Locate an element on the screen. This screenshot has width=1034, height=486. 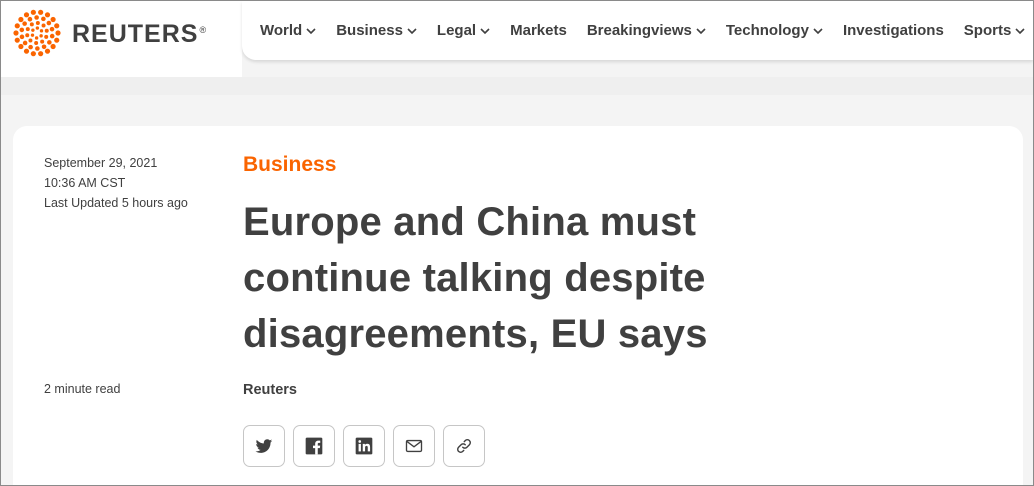
facebook-icon is located at coordinates (314, 446).